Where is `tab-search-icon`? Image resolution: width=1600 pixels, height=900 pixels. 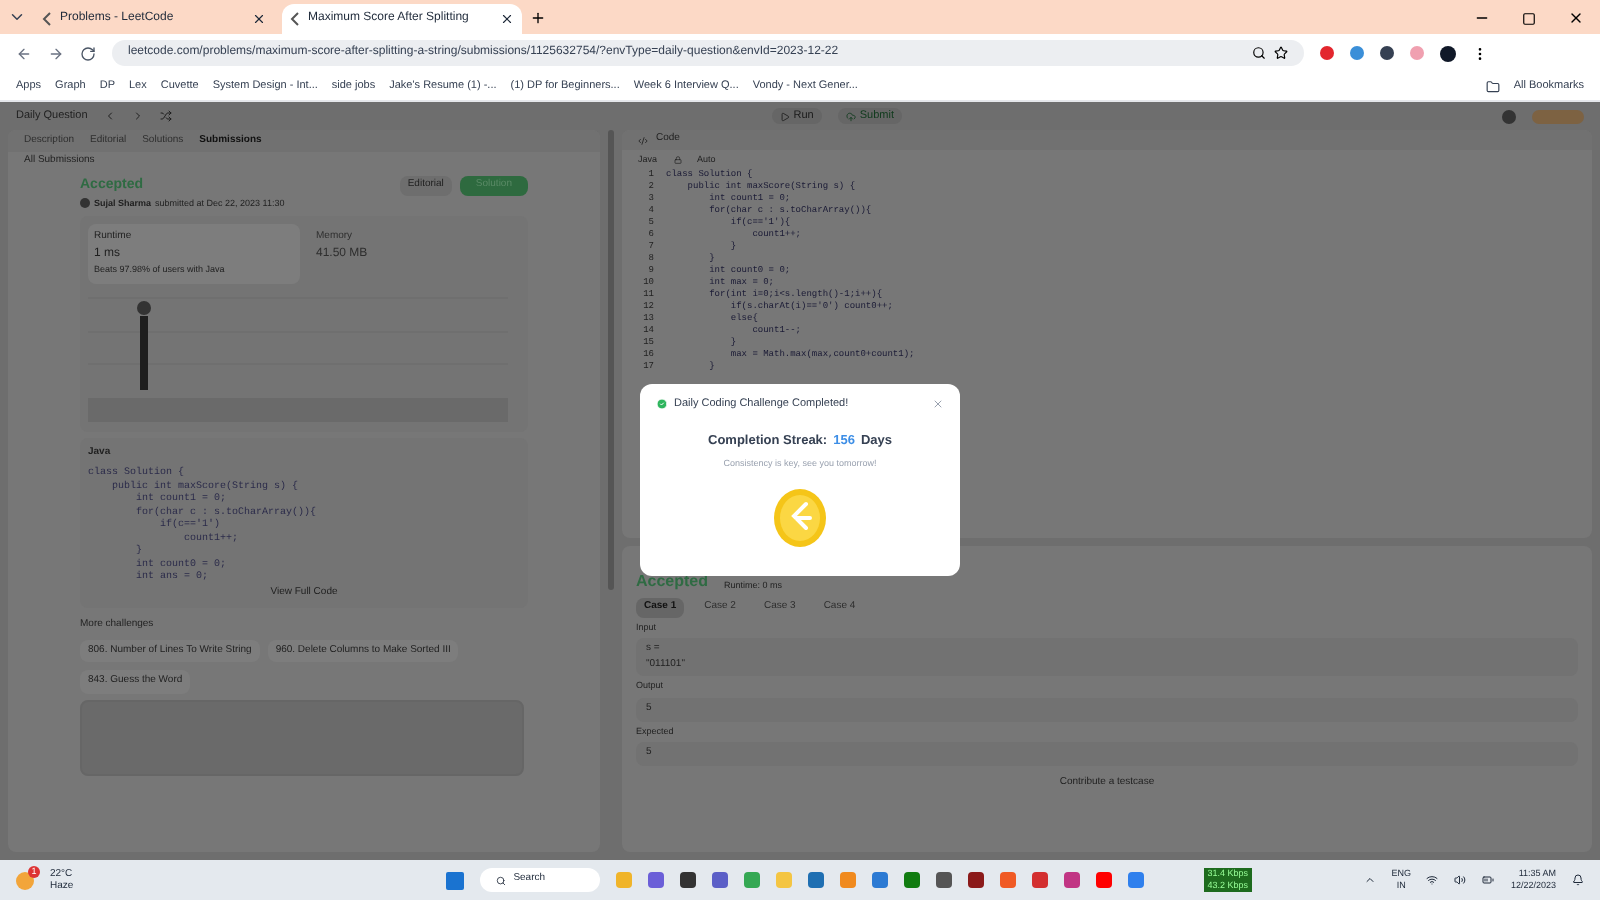 tab-search-icon is located at coordinates (17, 17).